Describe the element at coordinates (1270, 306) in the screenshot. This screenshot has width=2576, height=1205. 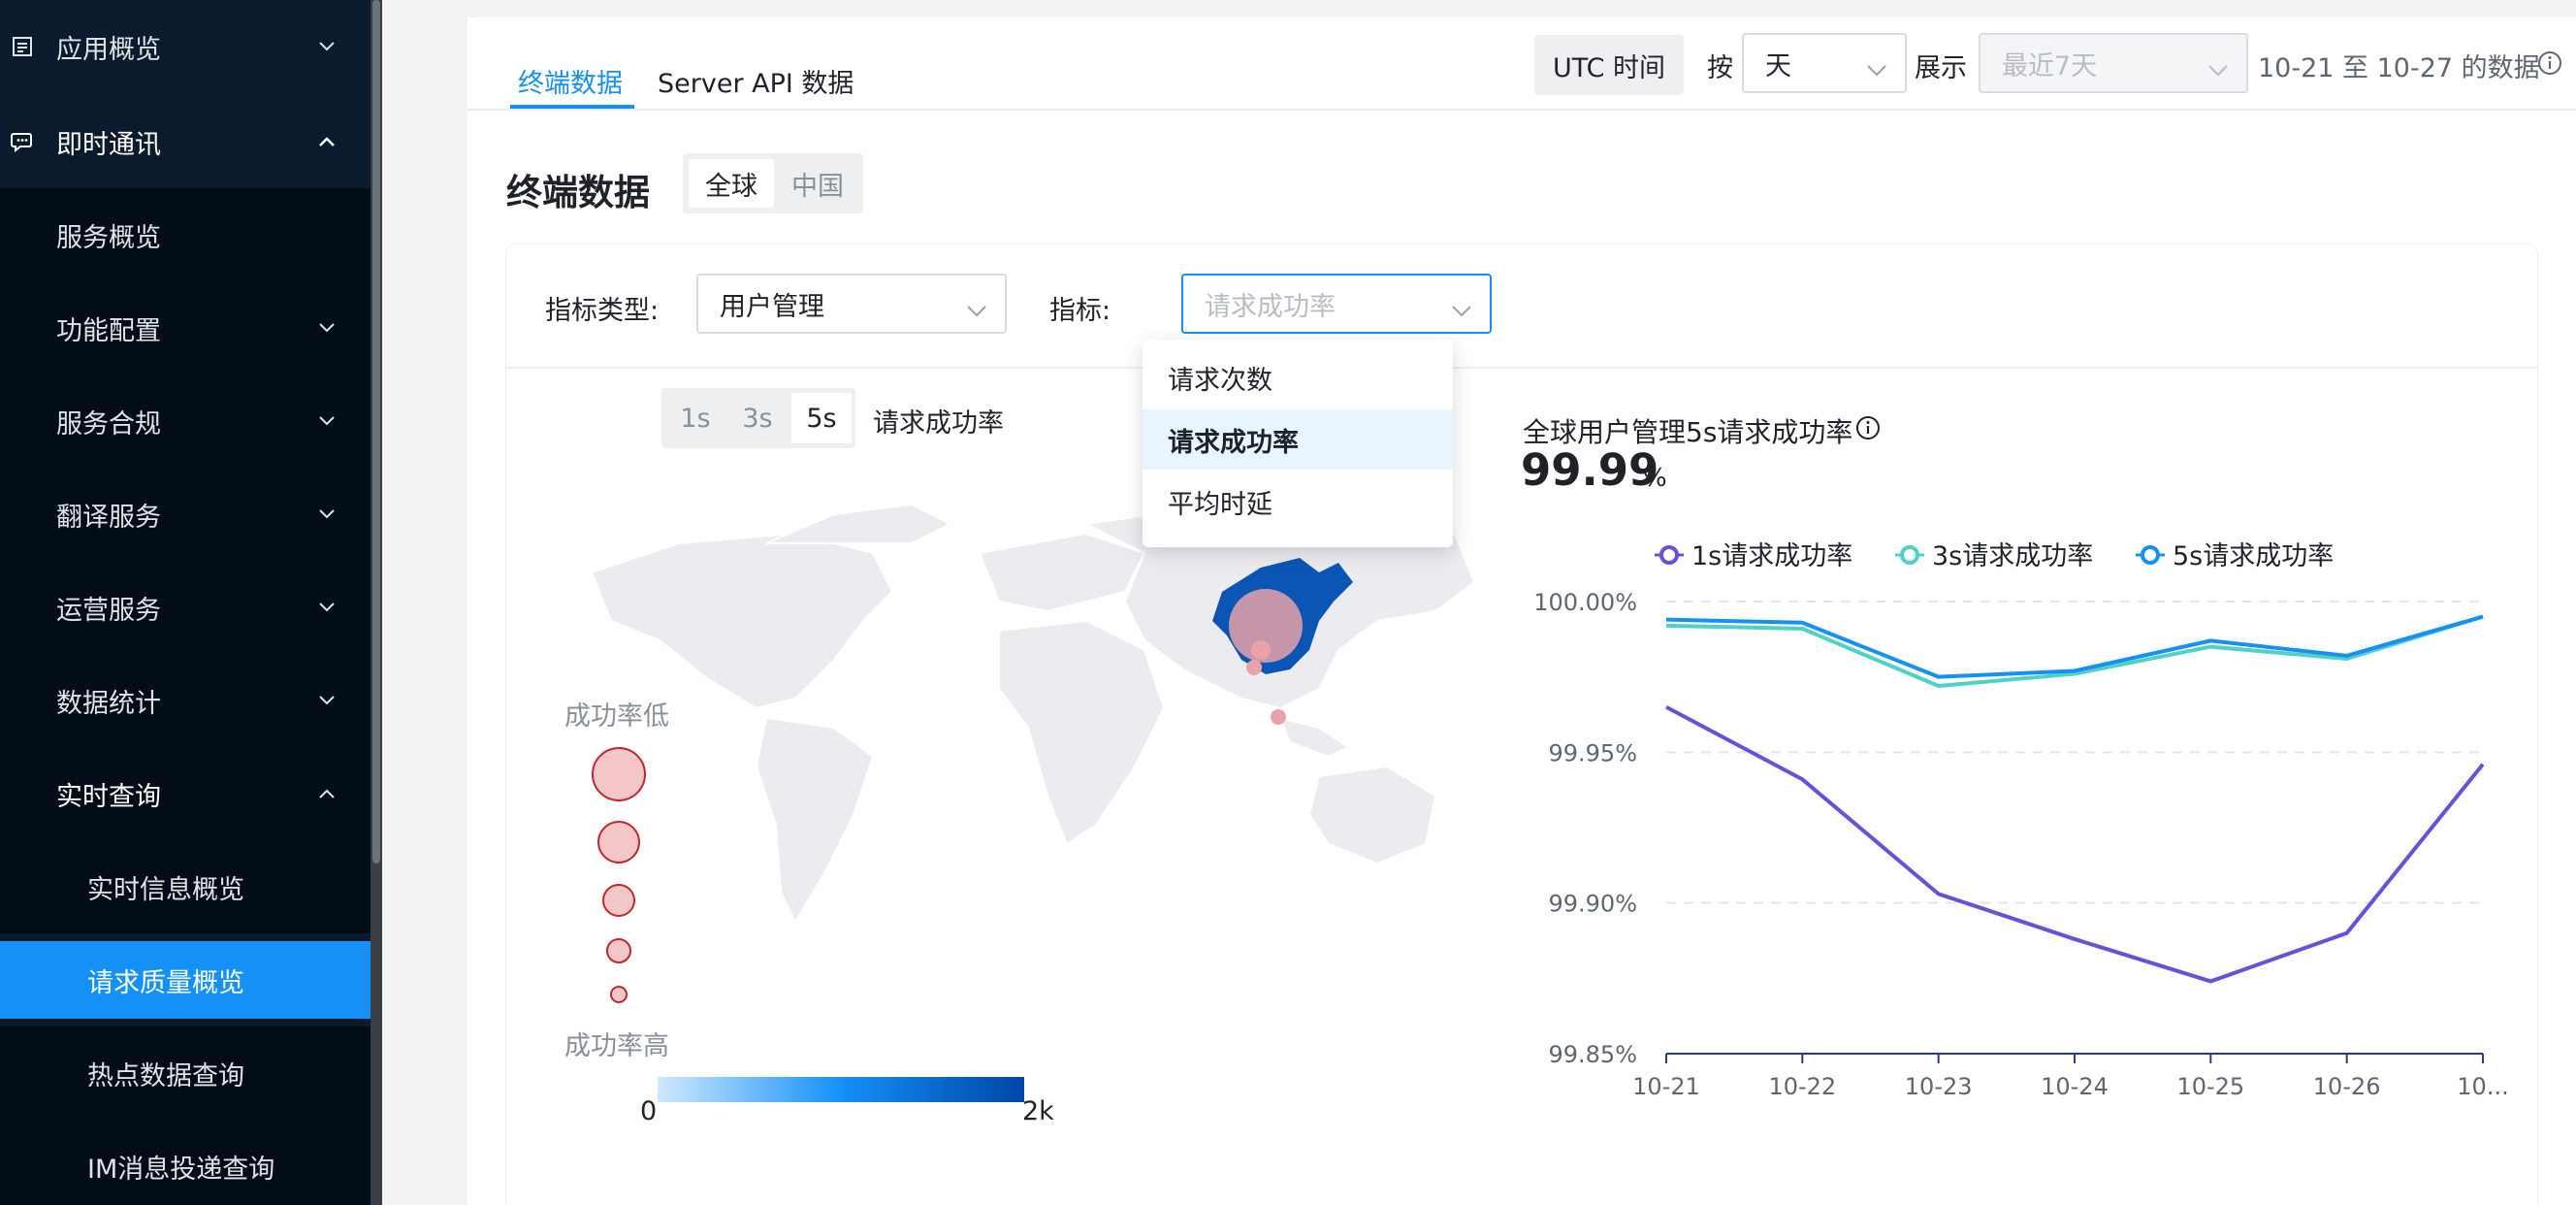
I see `metric-placeholder: 请求成功率` at that location.